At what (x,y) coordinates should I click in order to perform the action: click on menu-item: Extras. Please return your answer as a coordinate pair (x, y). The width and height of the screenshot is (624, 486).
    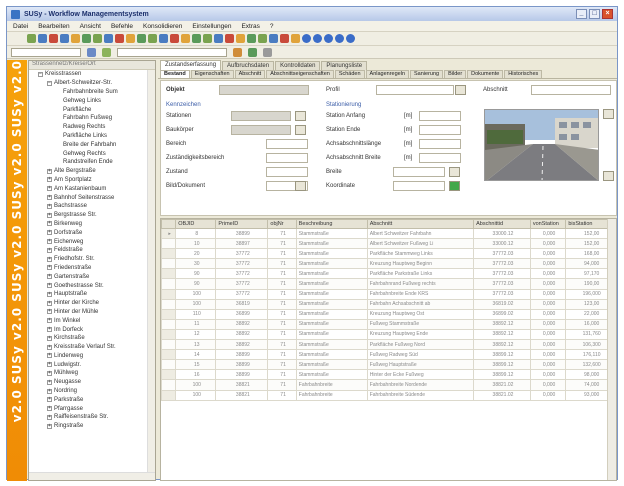
    Looking at the image, I should click on (250, 26).